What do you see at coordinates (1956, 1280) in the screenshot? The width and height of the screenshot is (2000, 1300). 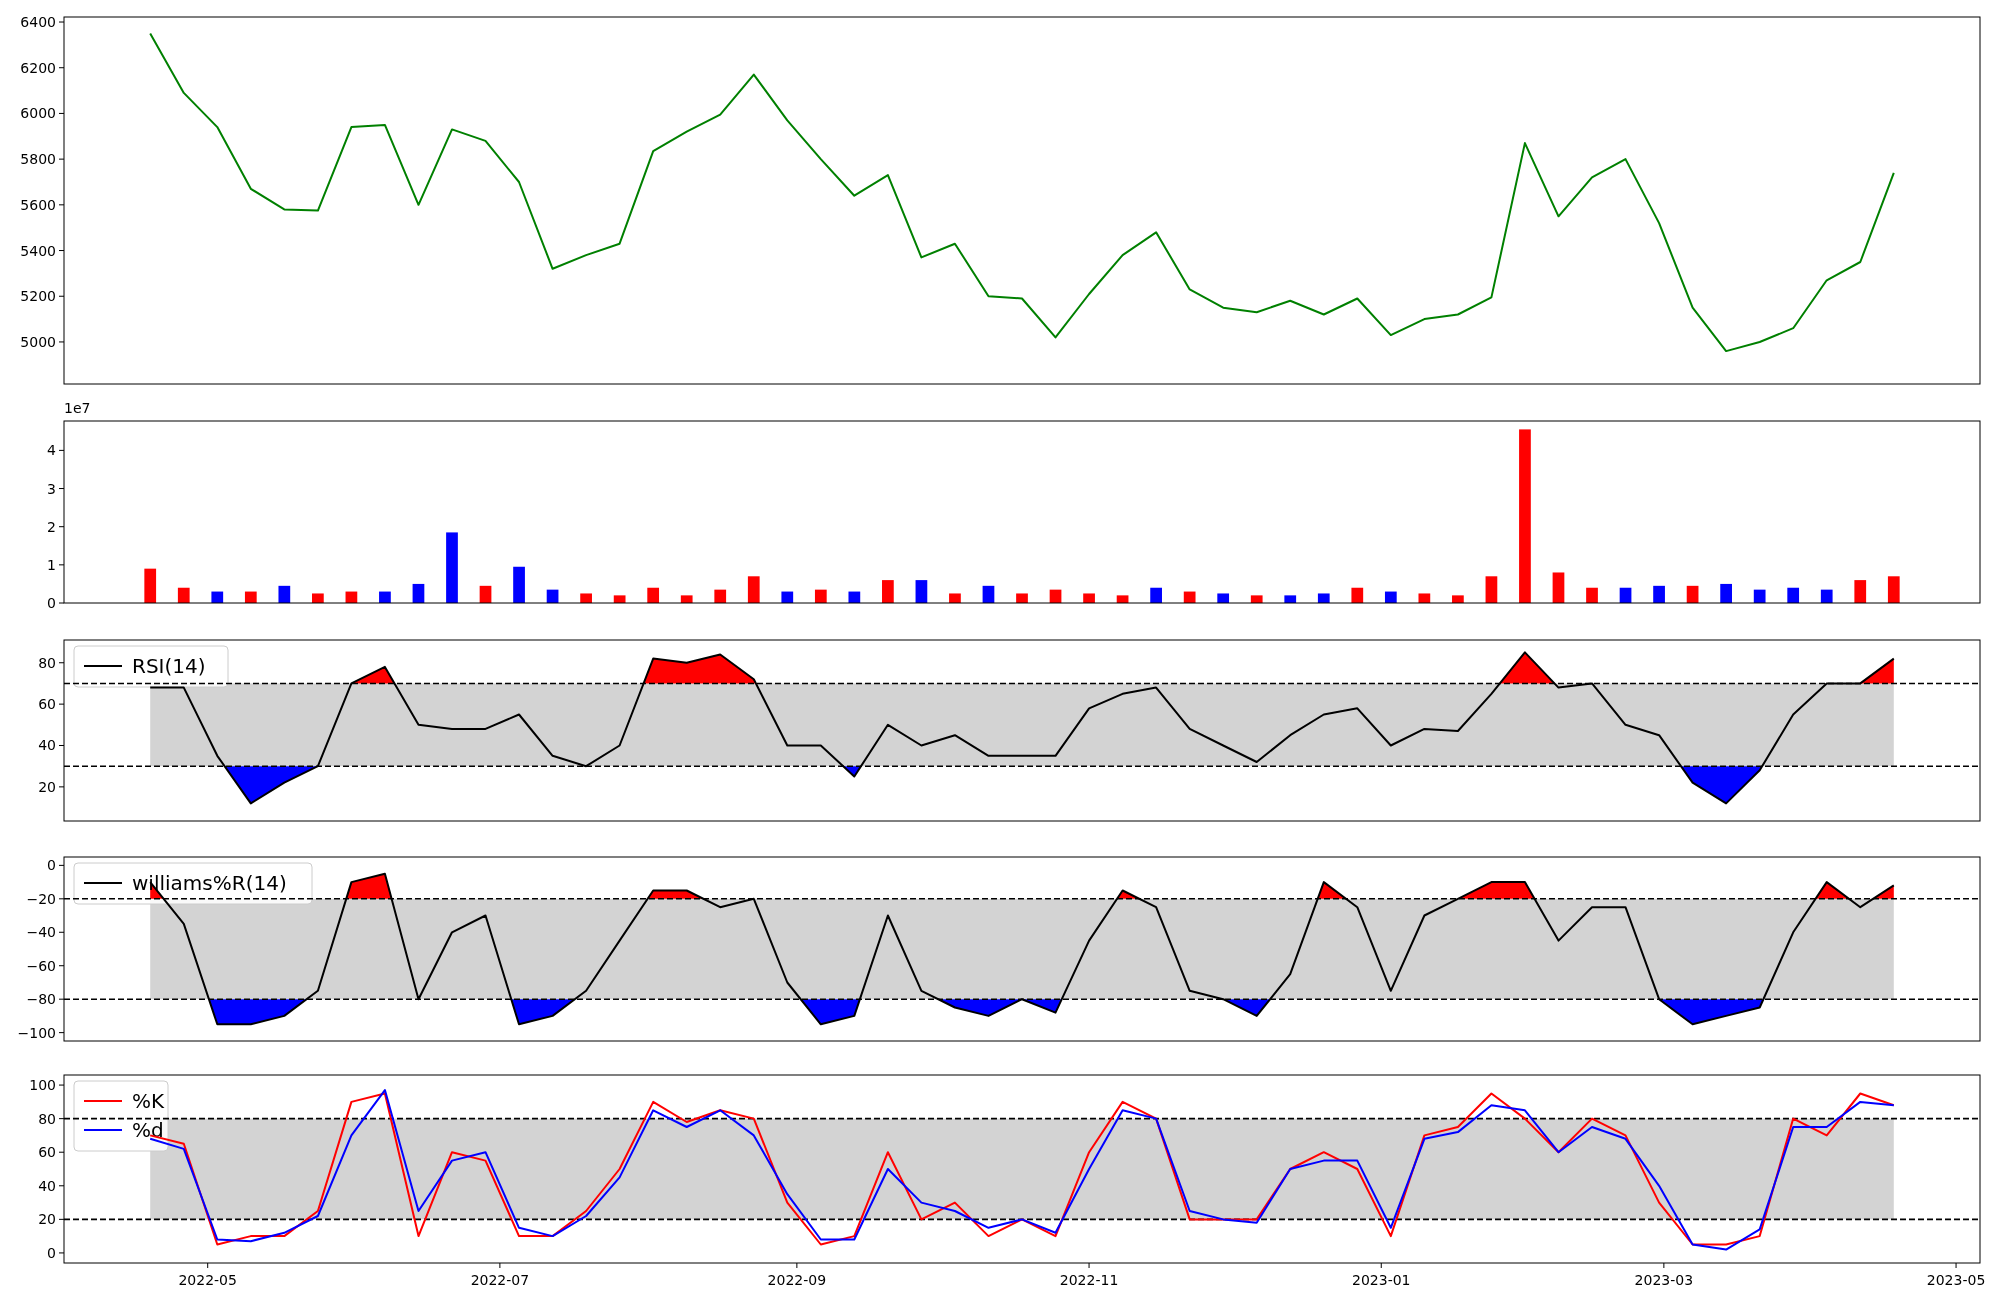 I see `tick-label: 2023-05` at bounding box center [1956, 1280].